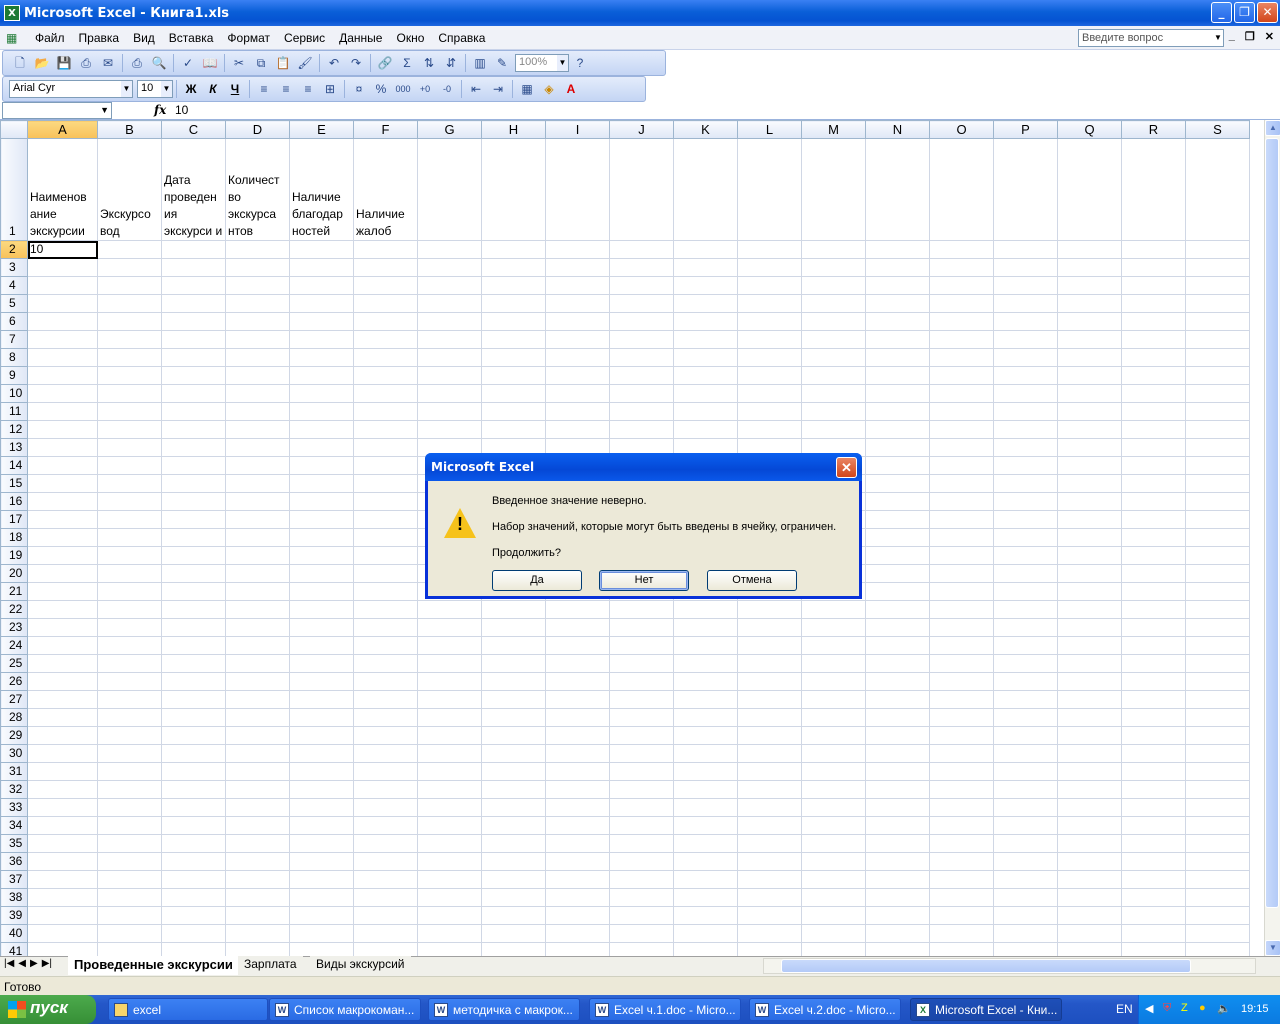 This screenshot has width=1280, height=1024. I want to click on cell-D20, so click(257, 573).